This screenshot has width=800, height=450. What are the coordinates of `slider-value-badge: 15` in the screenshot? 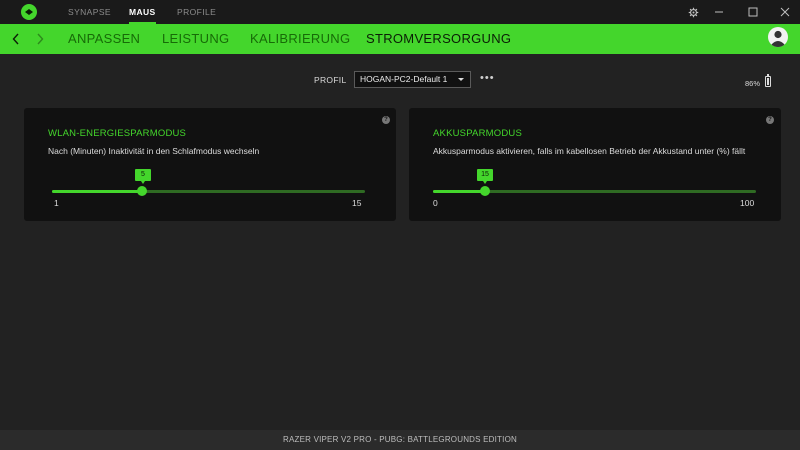 It's located at (485, 176).